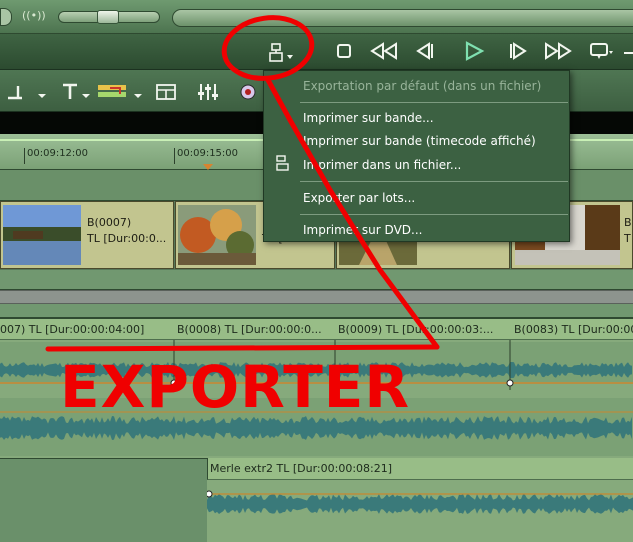 The height and width of the screenshot is (542, 633). What do you see at coordinates (316, 297) in the screenshot?
I see `track-divider` at bounding box center [316, 297].